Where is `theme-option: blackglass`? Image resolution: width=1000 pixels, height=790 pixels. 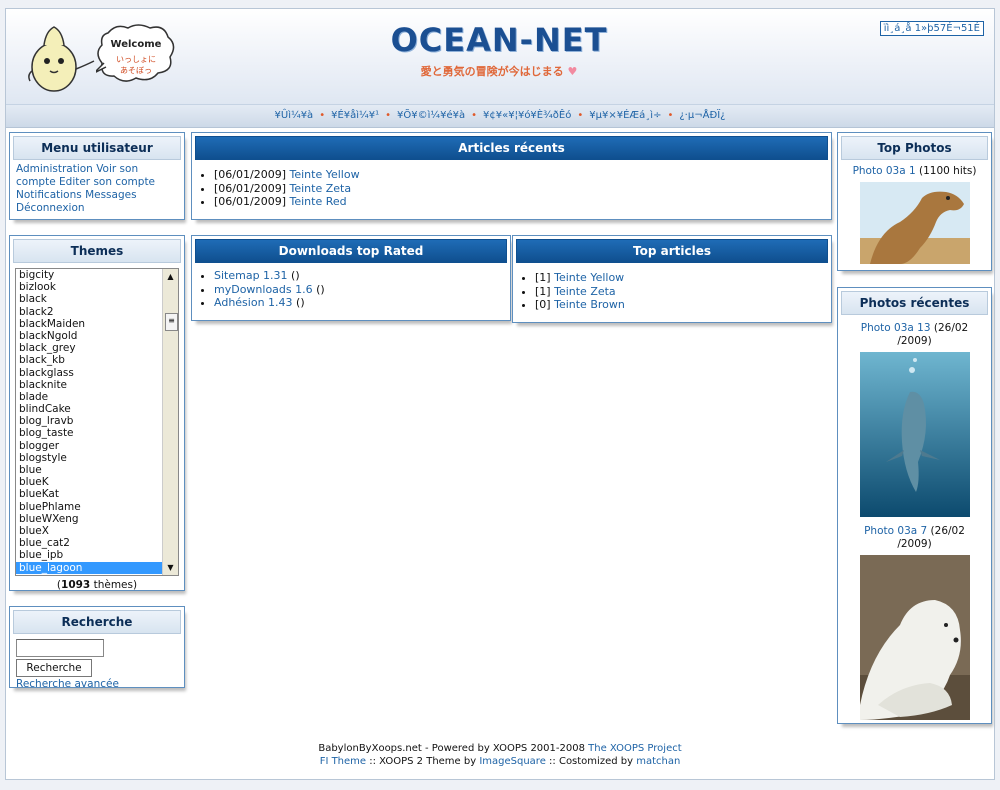
theme-option: blackglass is located at coordinates (97, 373).